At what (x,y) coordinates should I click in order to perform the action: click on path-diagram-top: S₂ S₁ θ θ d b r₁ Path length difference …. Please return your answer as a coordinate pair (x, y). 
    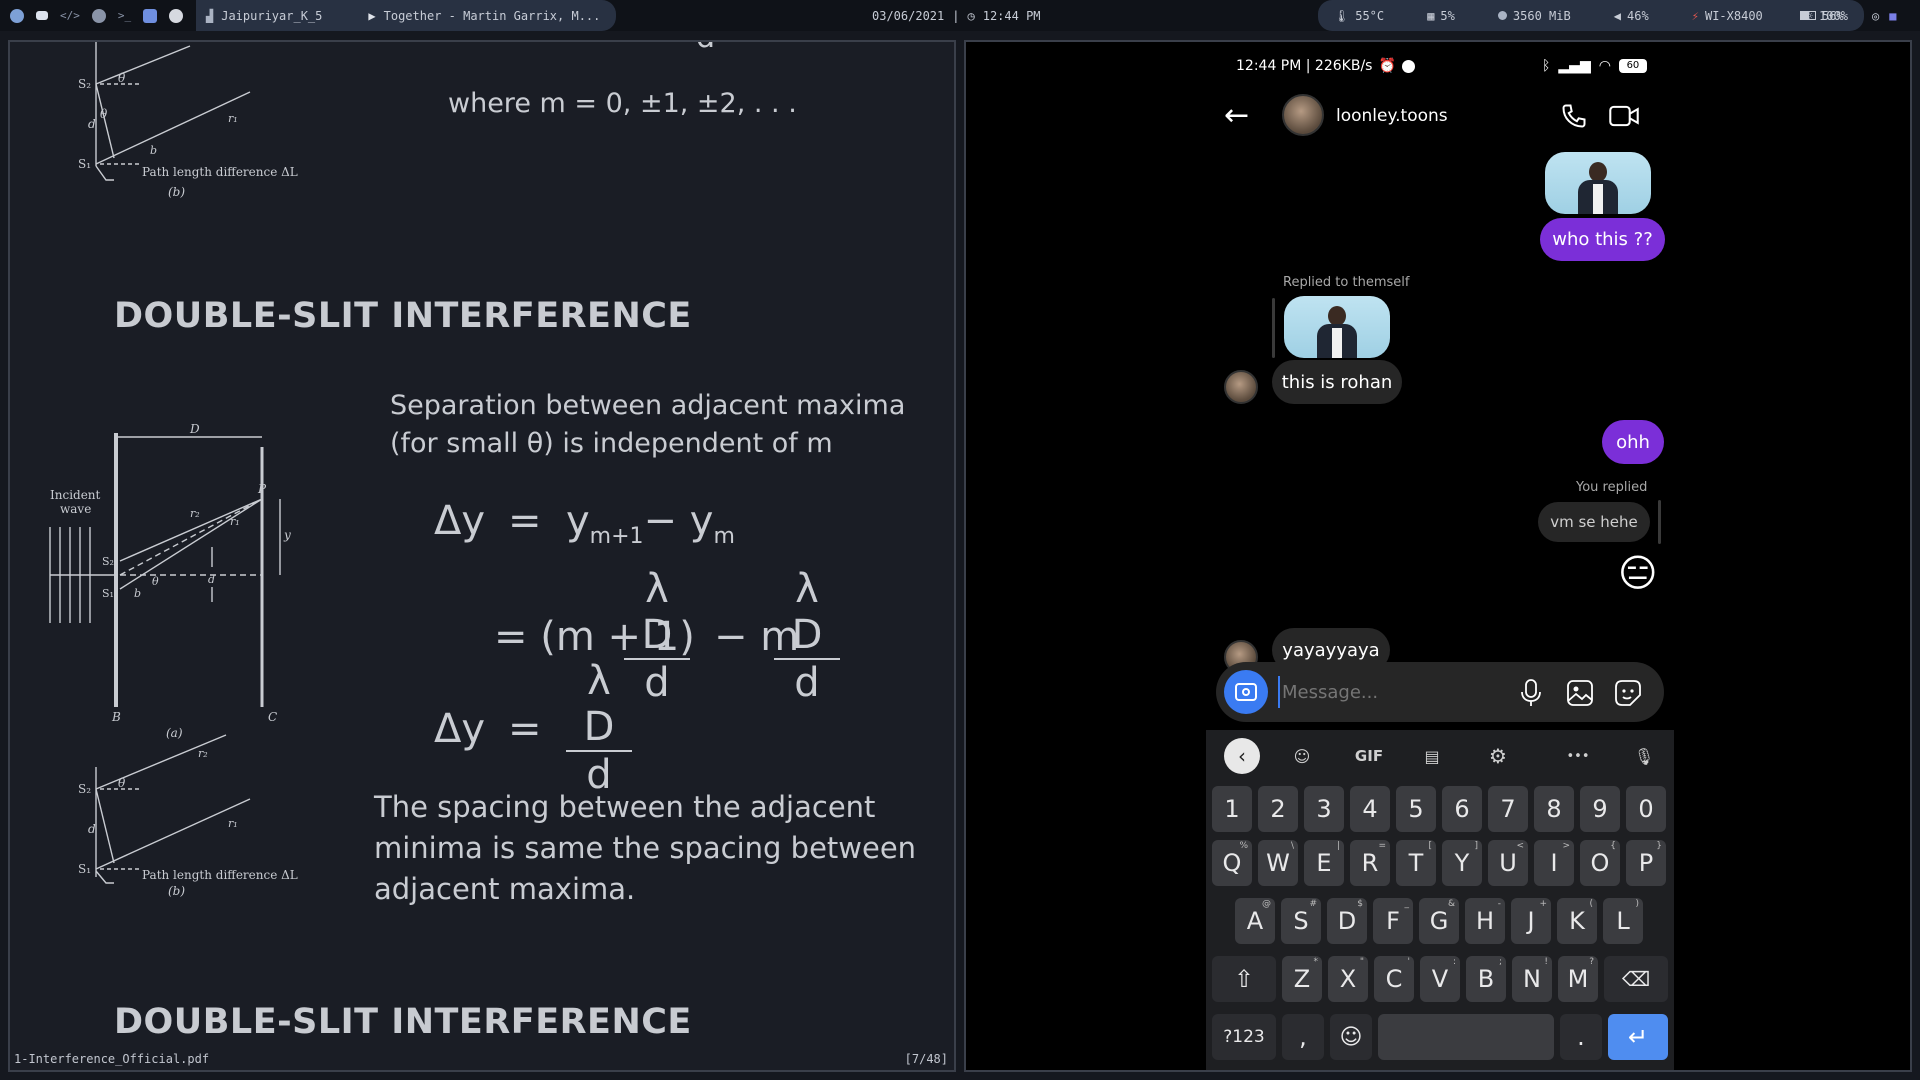
    Looking at the image, I should click on (188, 120).